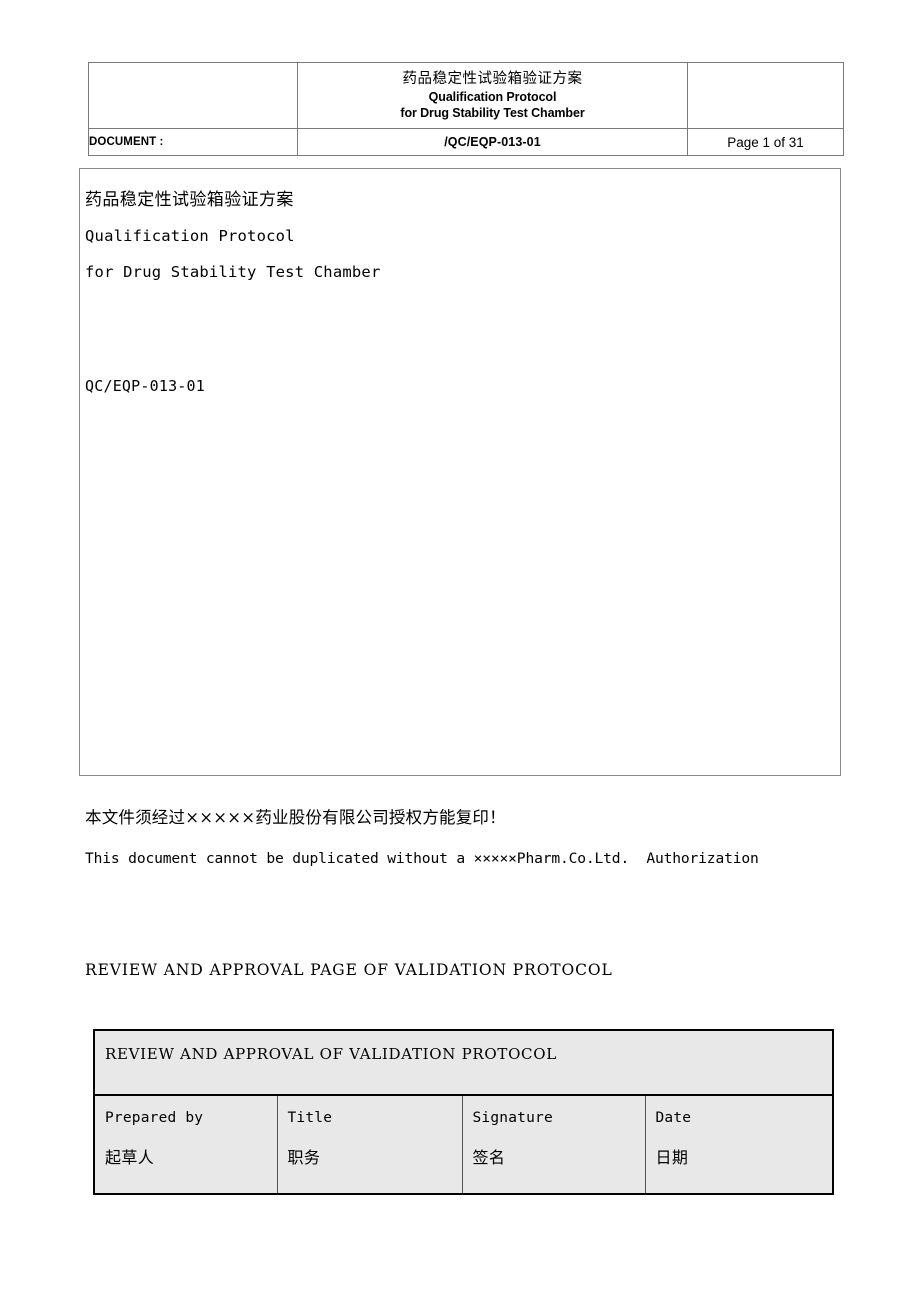 The width and height of the screenshot is (920, 1302). Describe the element at coordinates (189, 200) in the screenshot. I see `cover-title-chinese: 药品稳定性试验箱验证方案` at that location.